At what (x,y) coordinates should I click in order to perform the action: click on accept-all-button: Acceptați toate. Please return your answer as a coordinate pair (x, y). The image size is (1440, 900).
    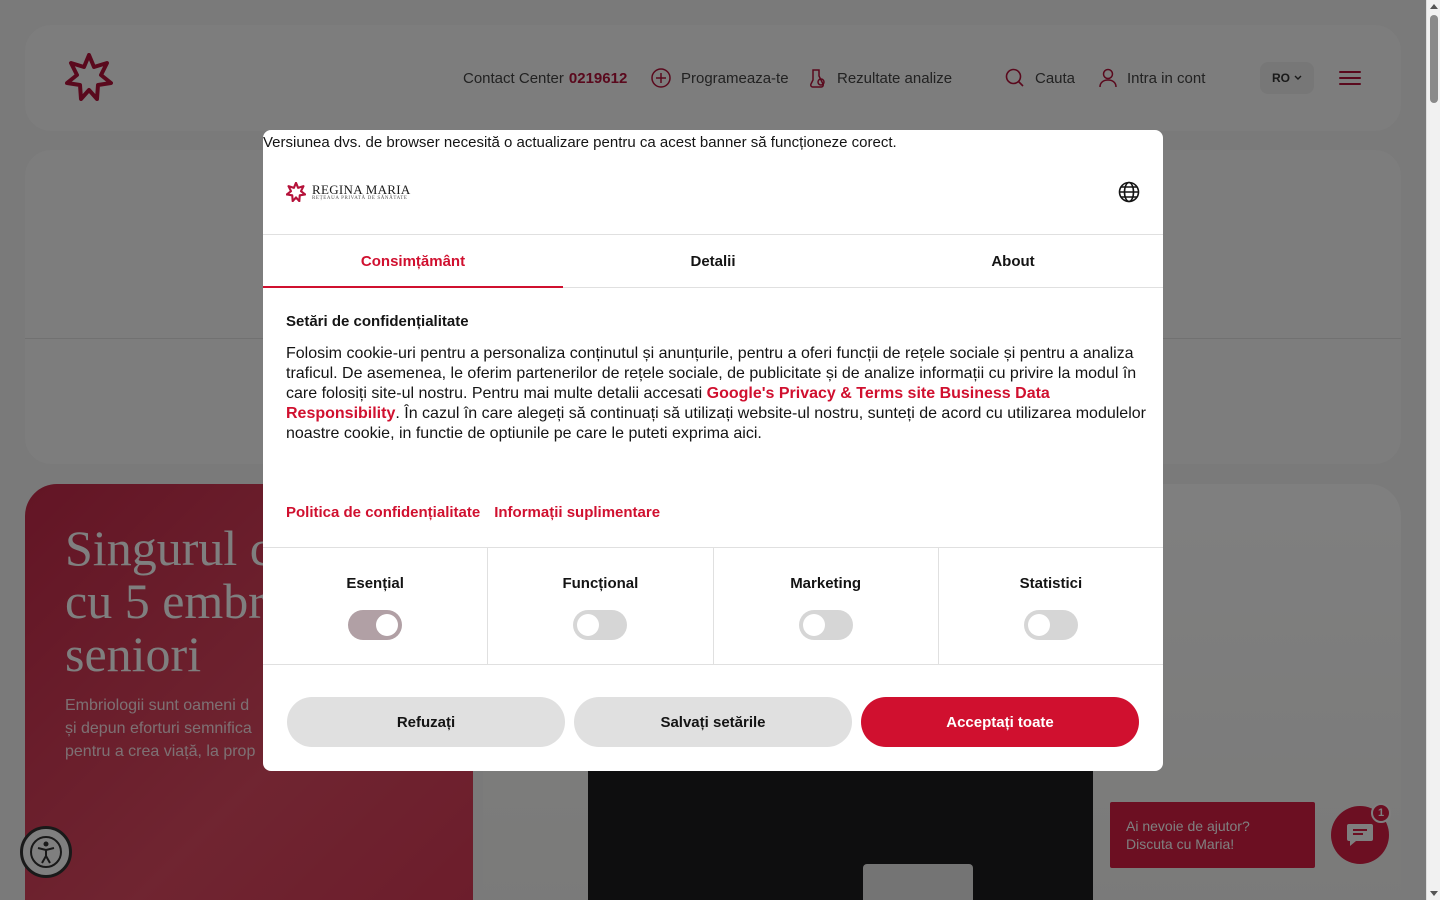
    Looking at the image, I should click on (1000, 722).